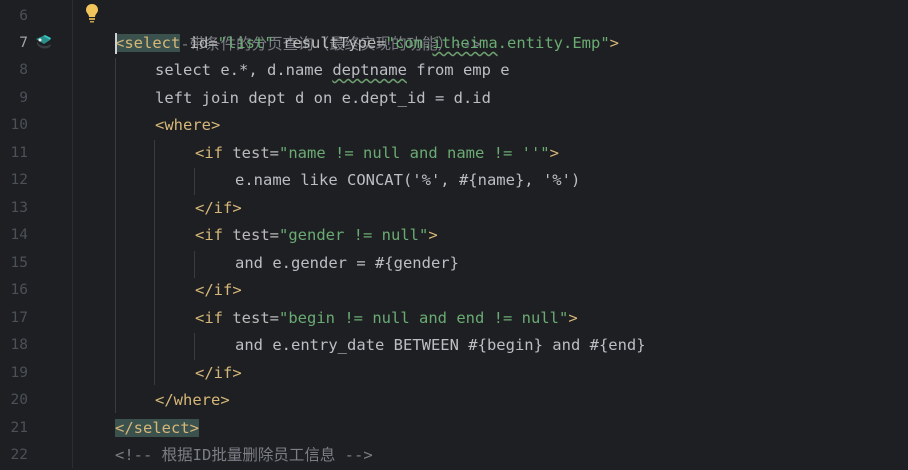  I want to click on line-number-current: 7, so click(23, 43).